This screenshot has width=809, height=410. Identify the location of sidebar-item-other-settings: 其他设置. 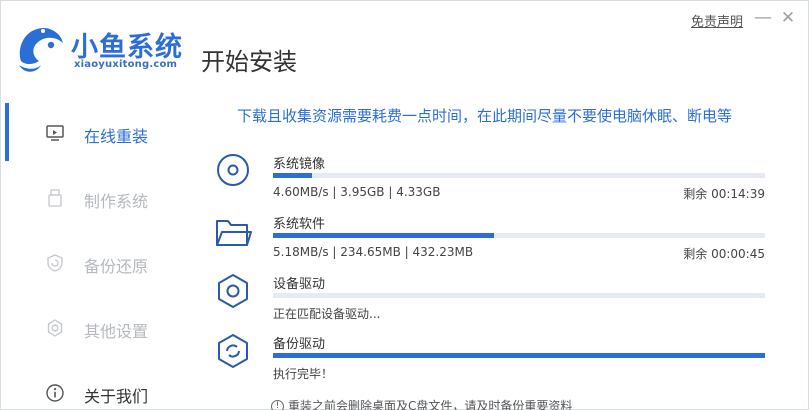
(96, 326).